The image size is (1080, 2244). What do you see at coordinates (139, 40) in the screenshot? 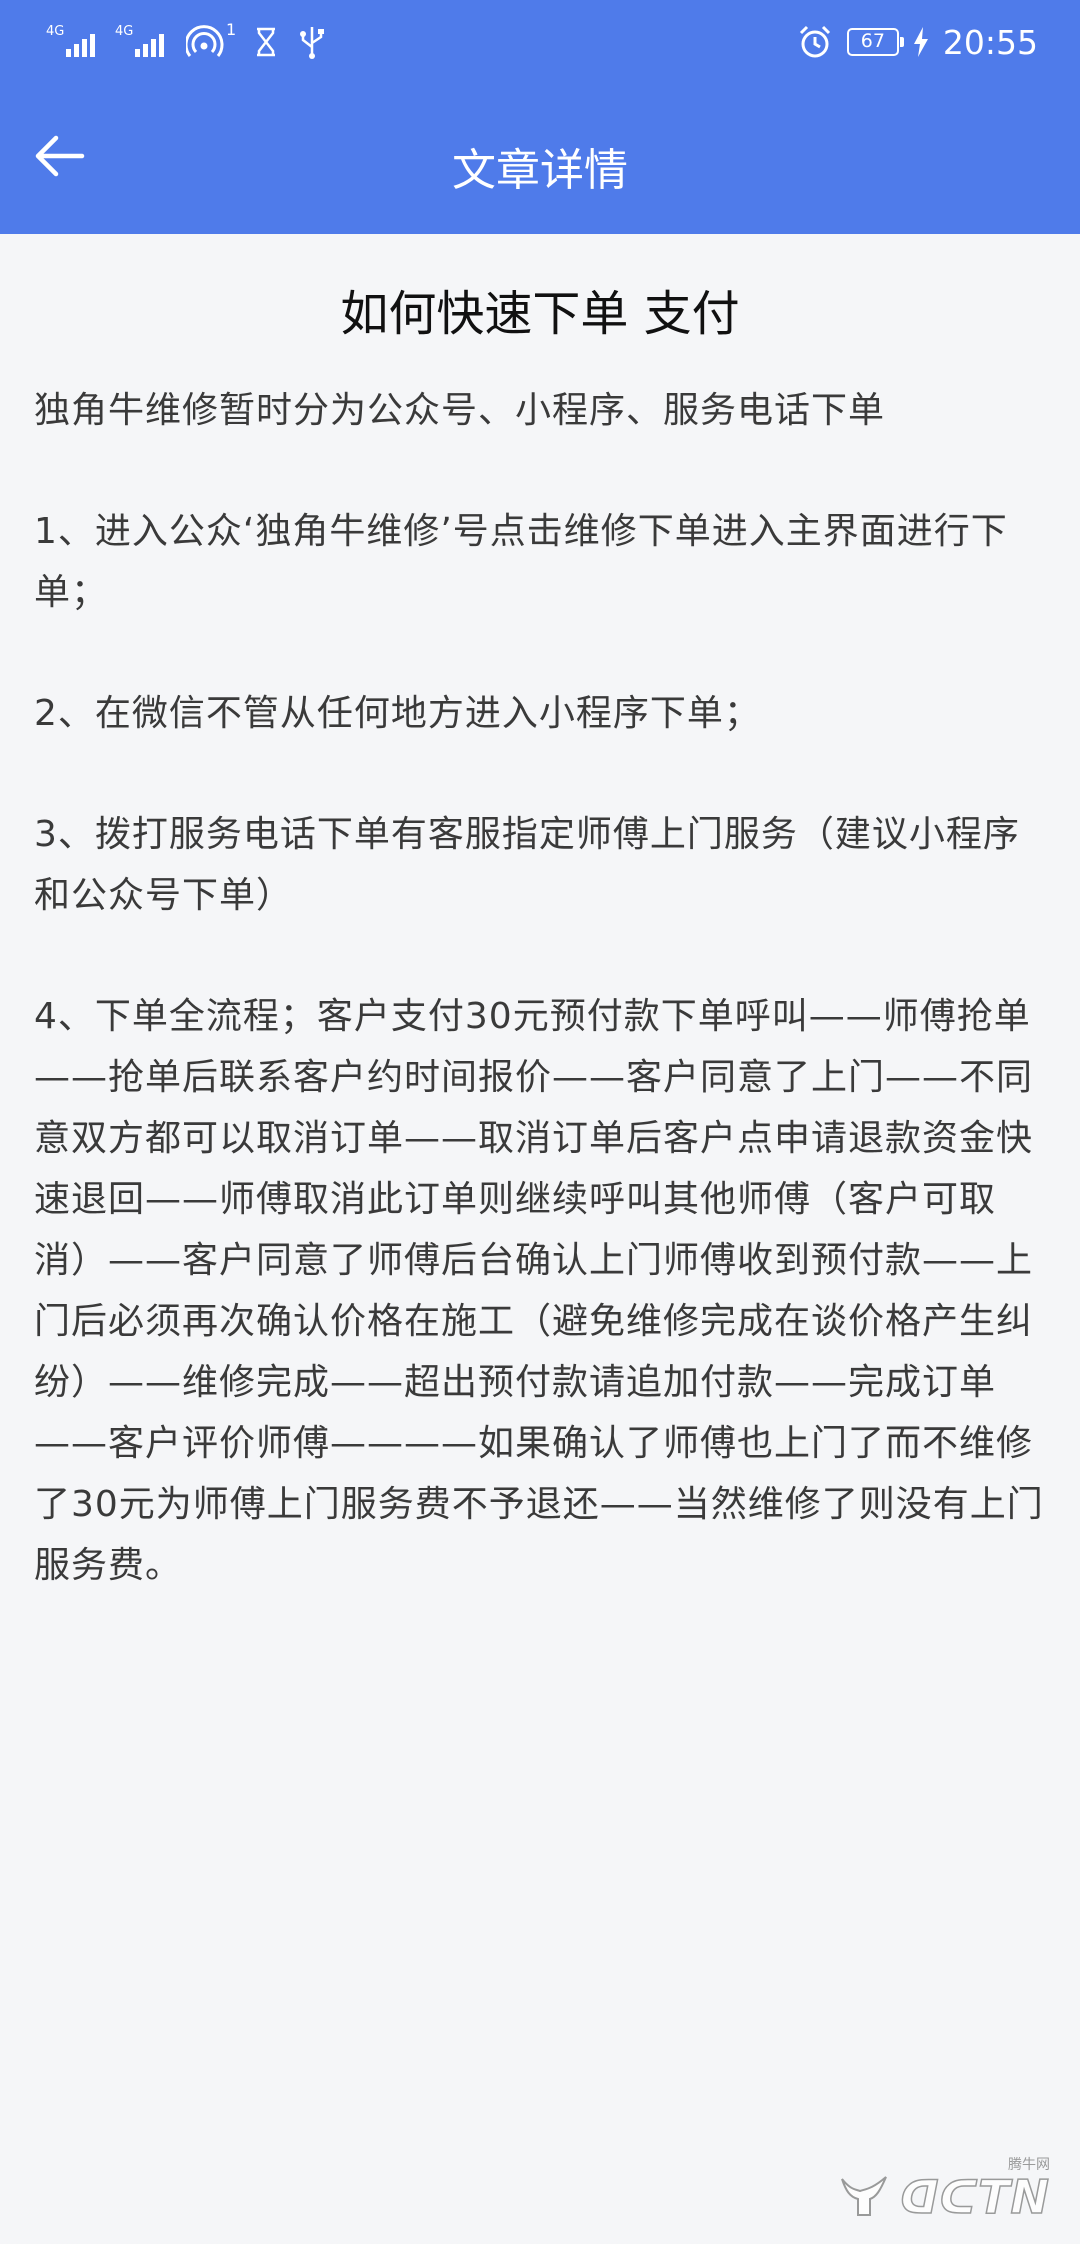
I see `signal-2-icon: 4G` at bounding box center [139, 40].